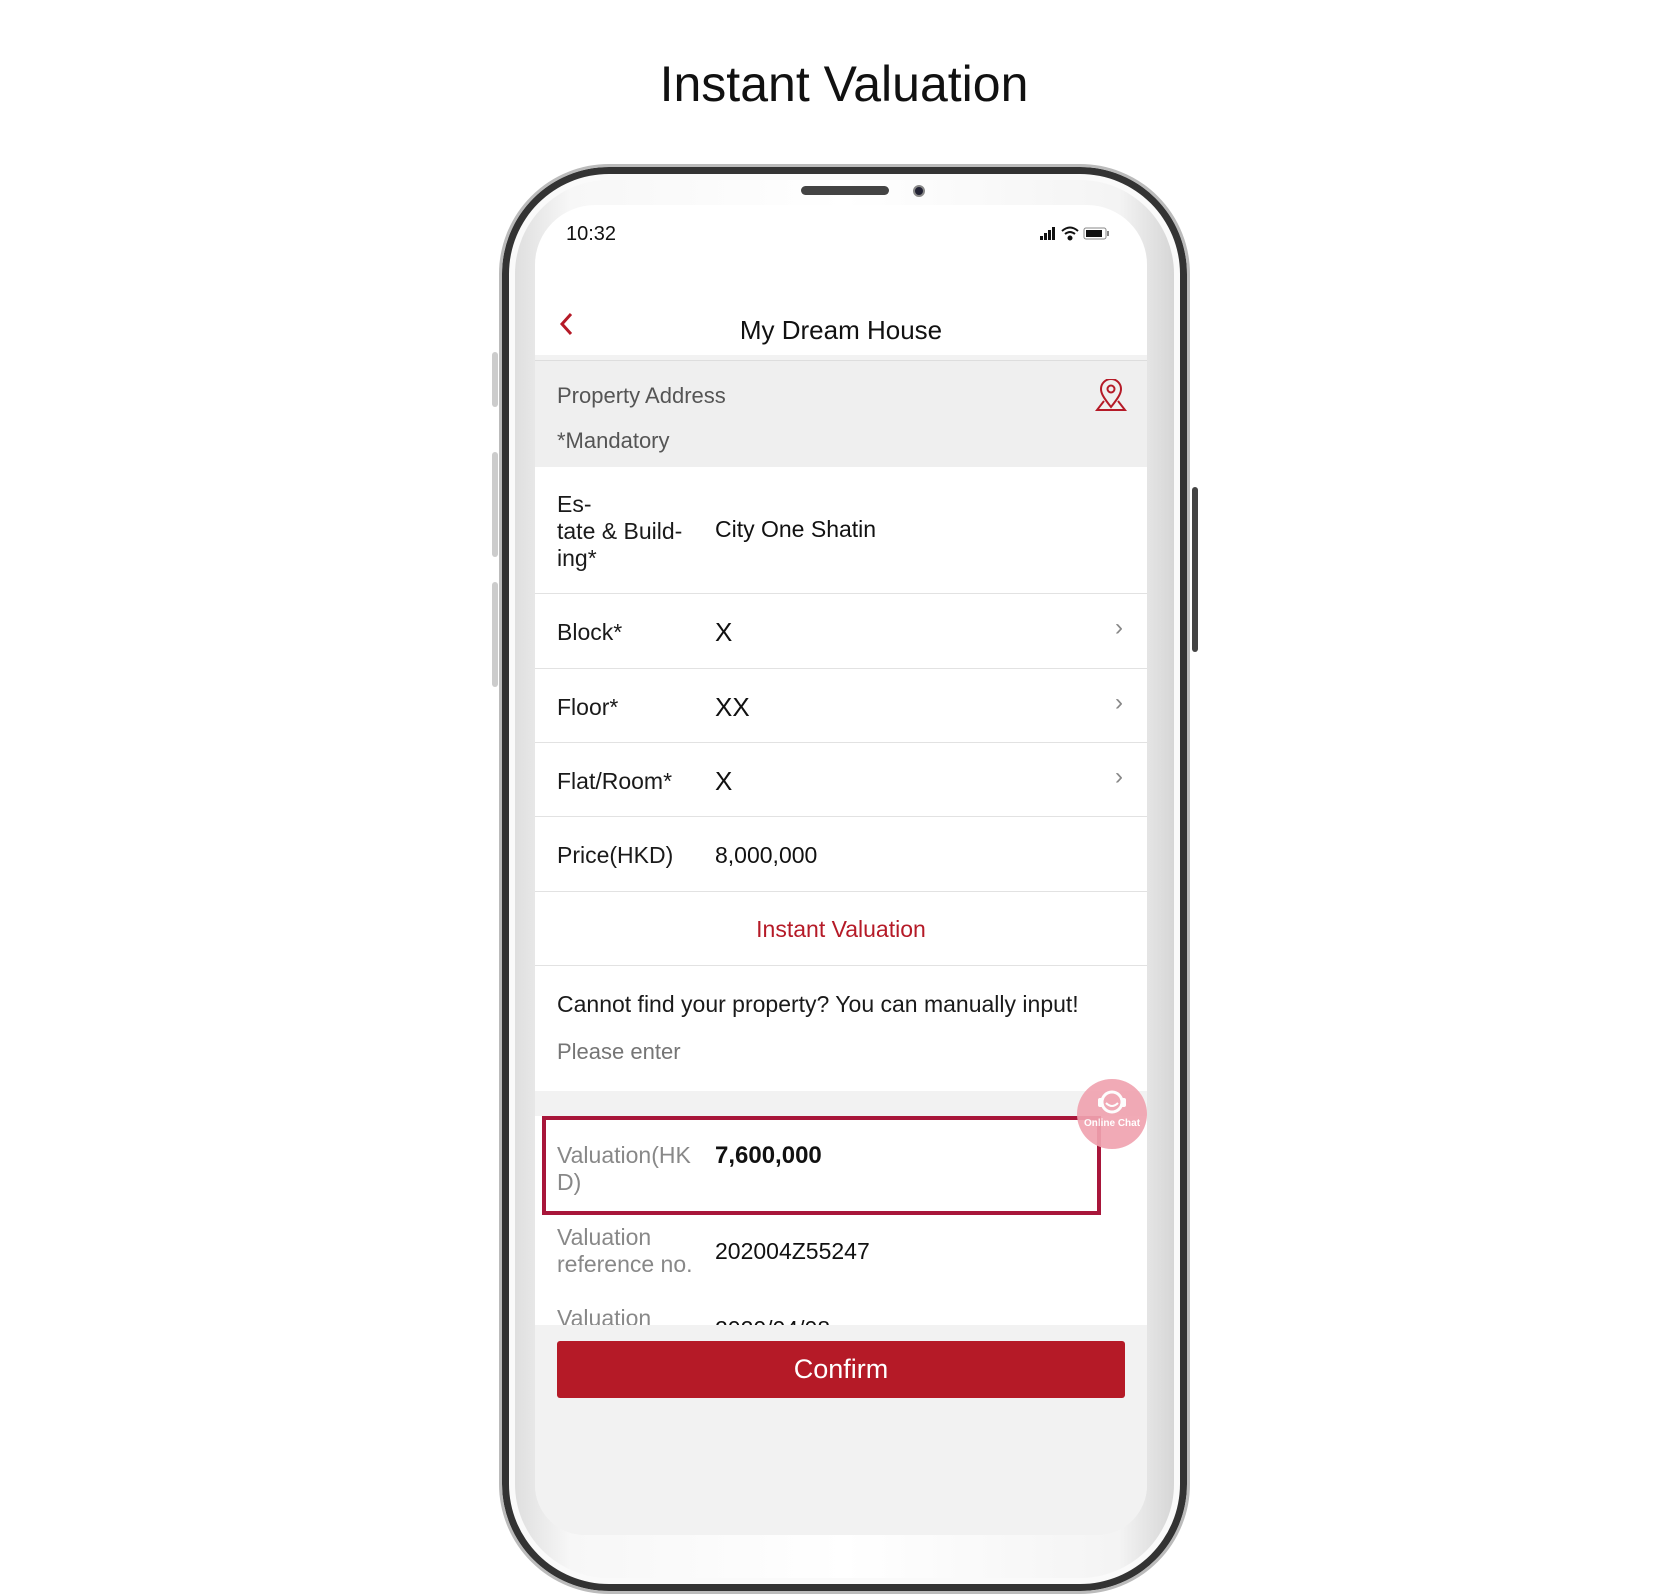 This screenshot has width=1680, height=1594. Describe the element at coordinates (495, 504) in the screenshot. I see `volume-up-button` at that location.